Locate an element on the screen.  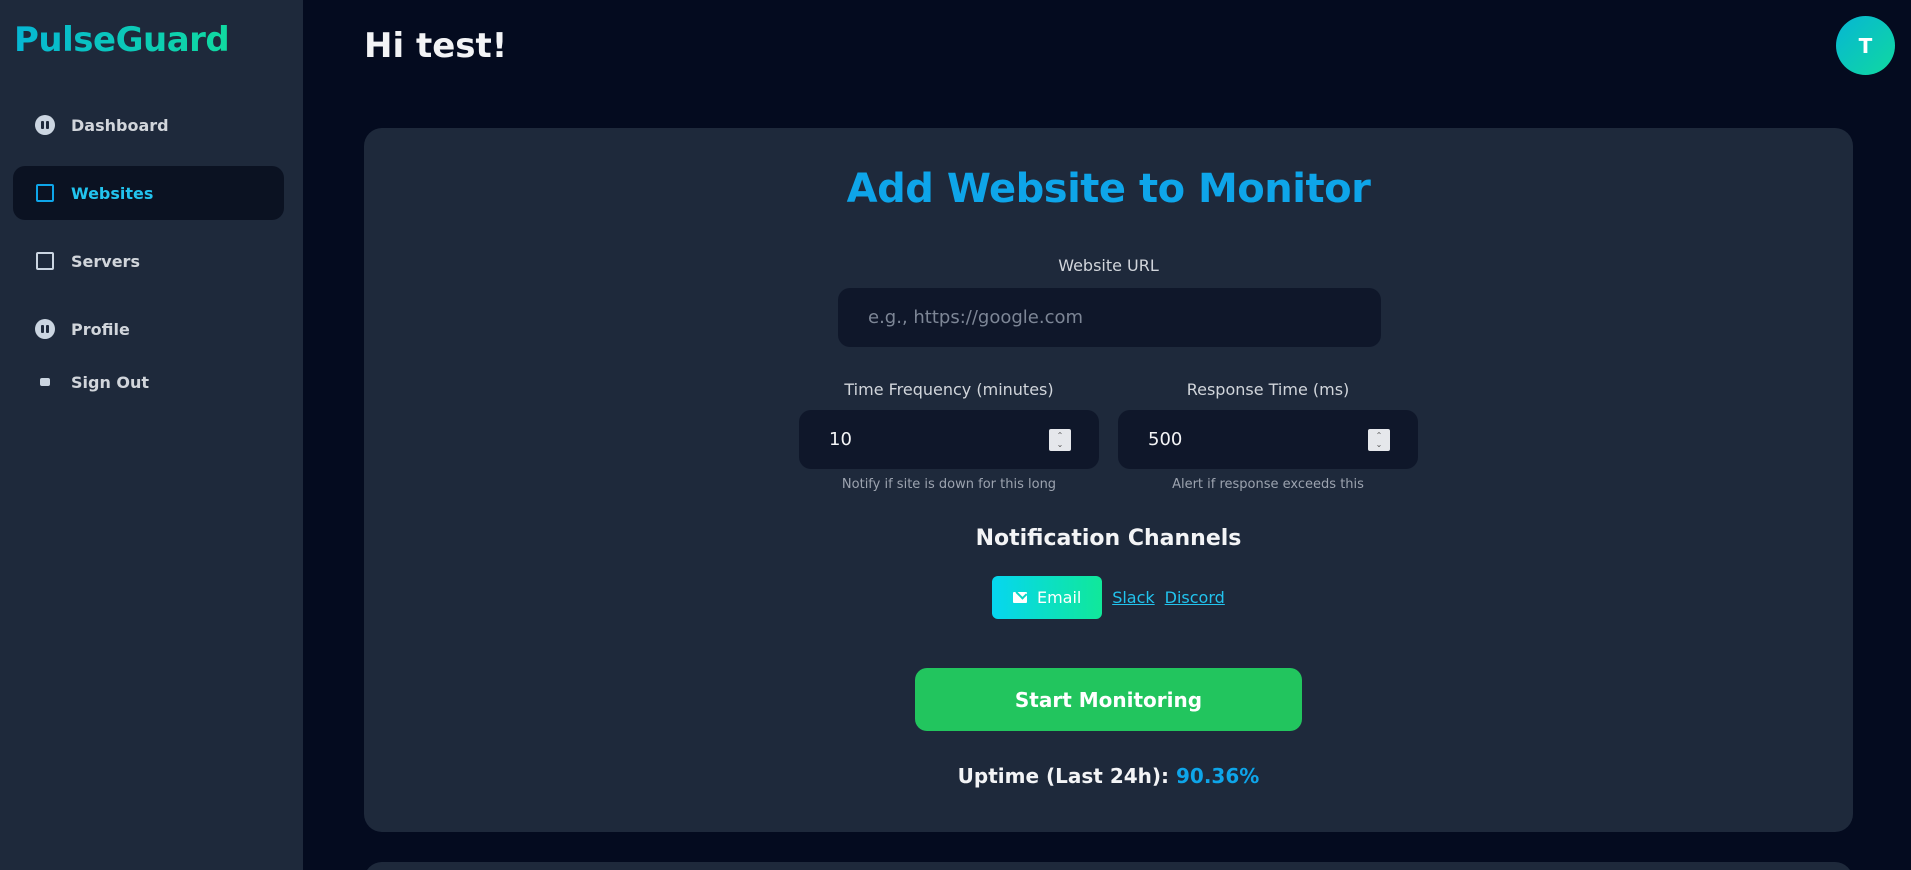
frequency-value: 10 is located at coordinates (840, 439).